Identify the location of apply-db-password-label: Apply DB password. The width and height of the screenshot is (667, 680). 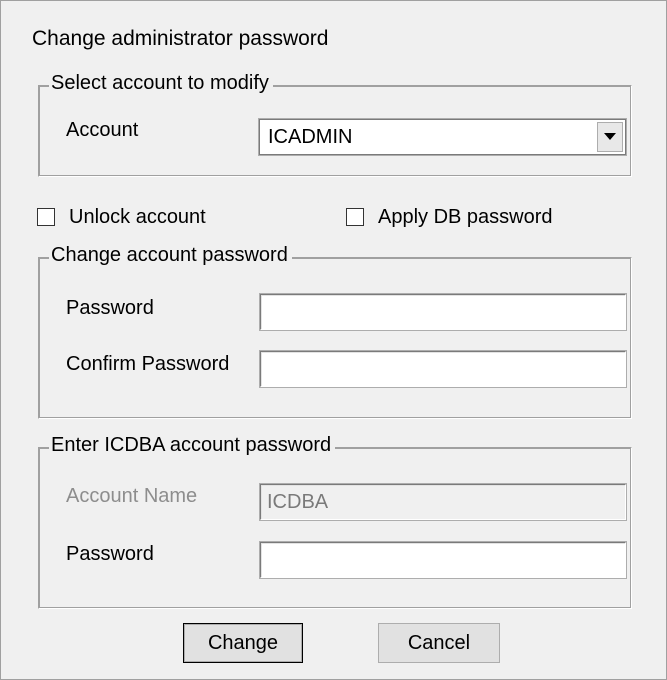
(465, 217).